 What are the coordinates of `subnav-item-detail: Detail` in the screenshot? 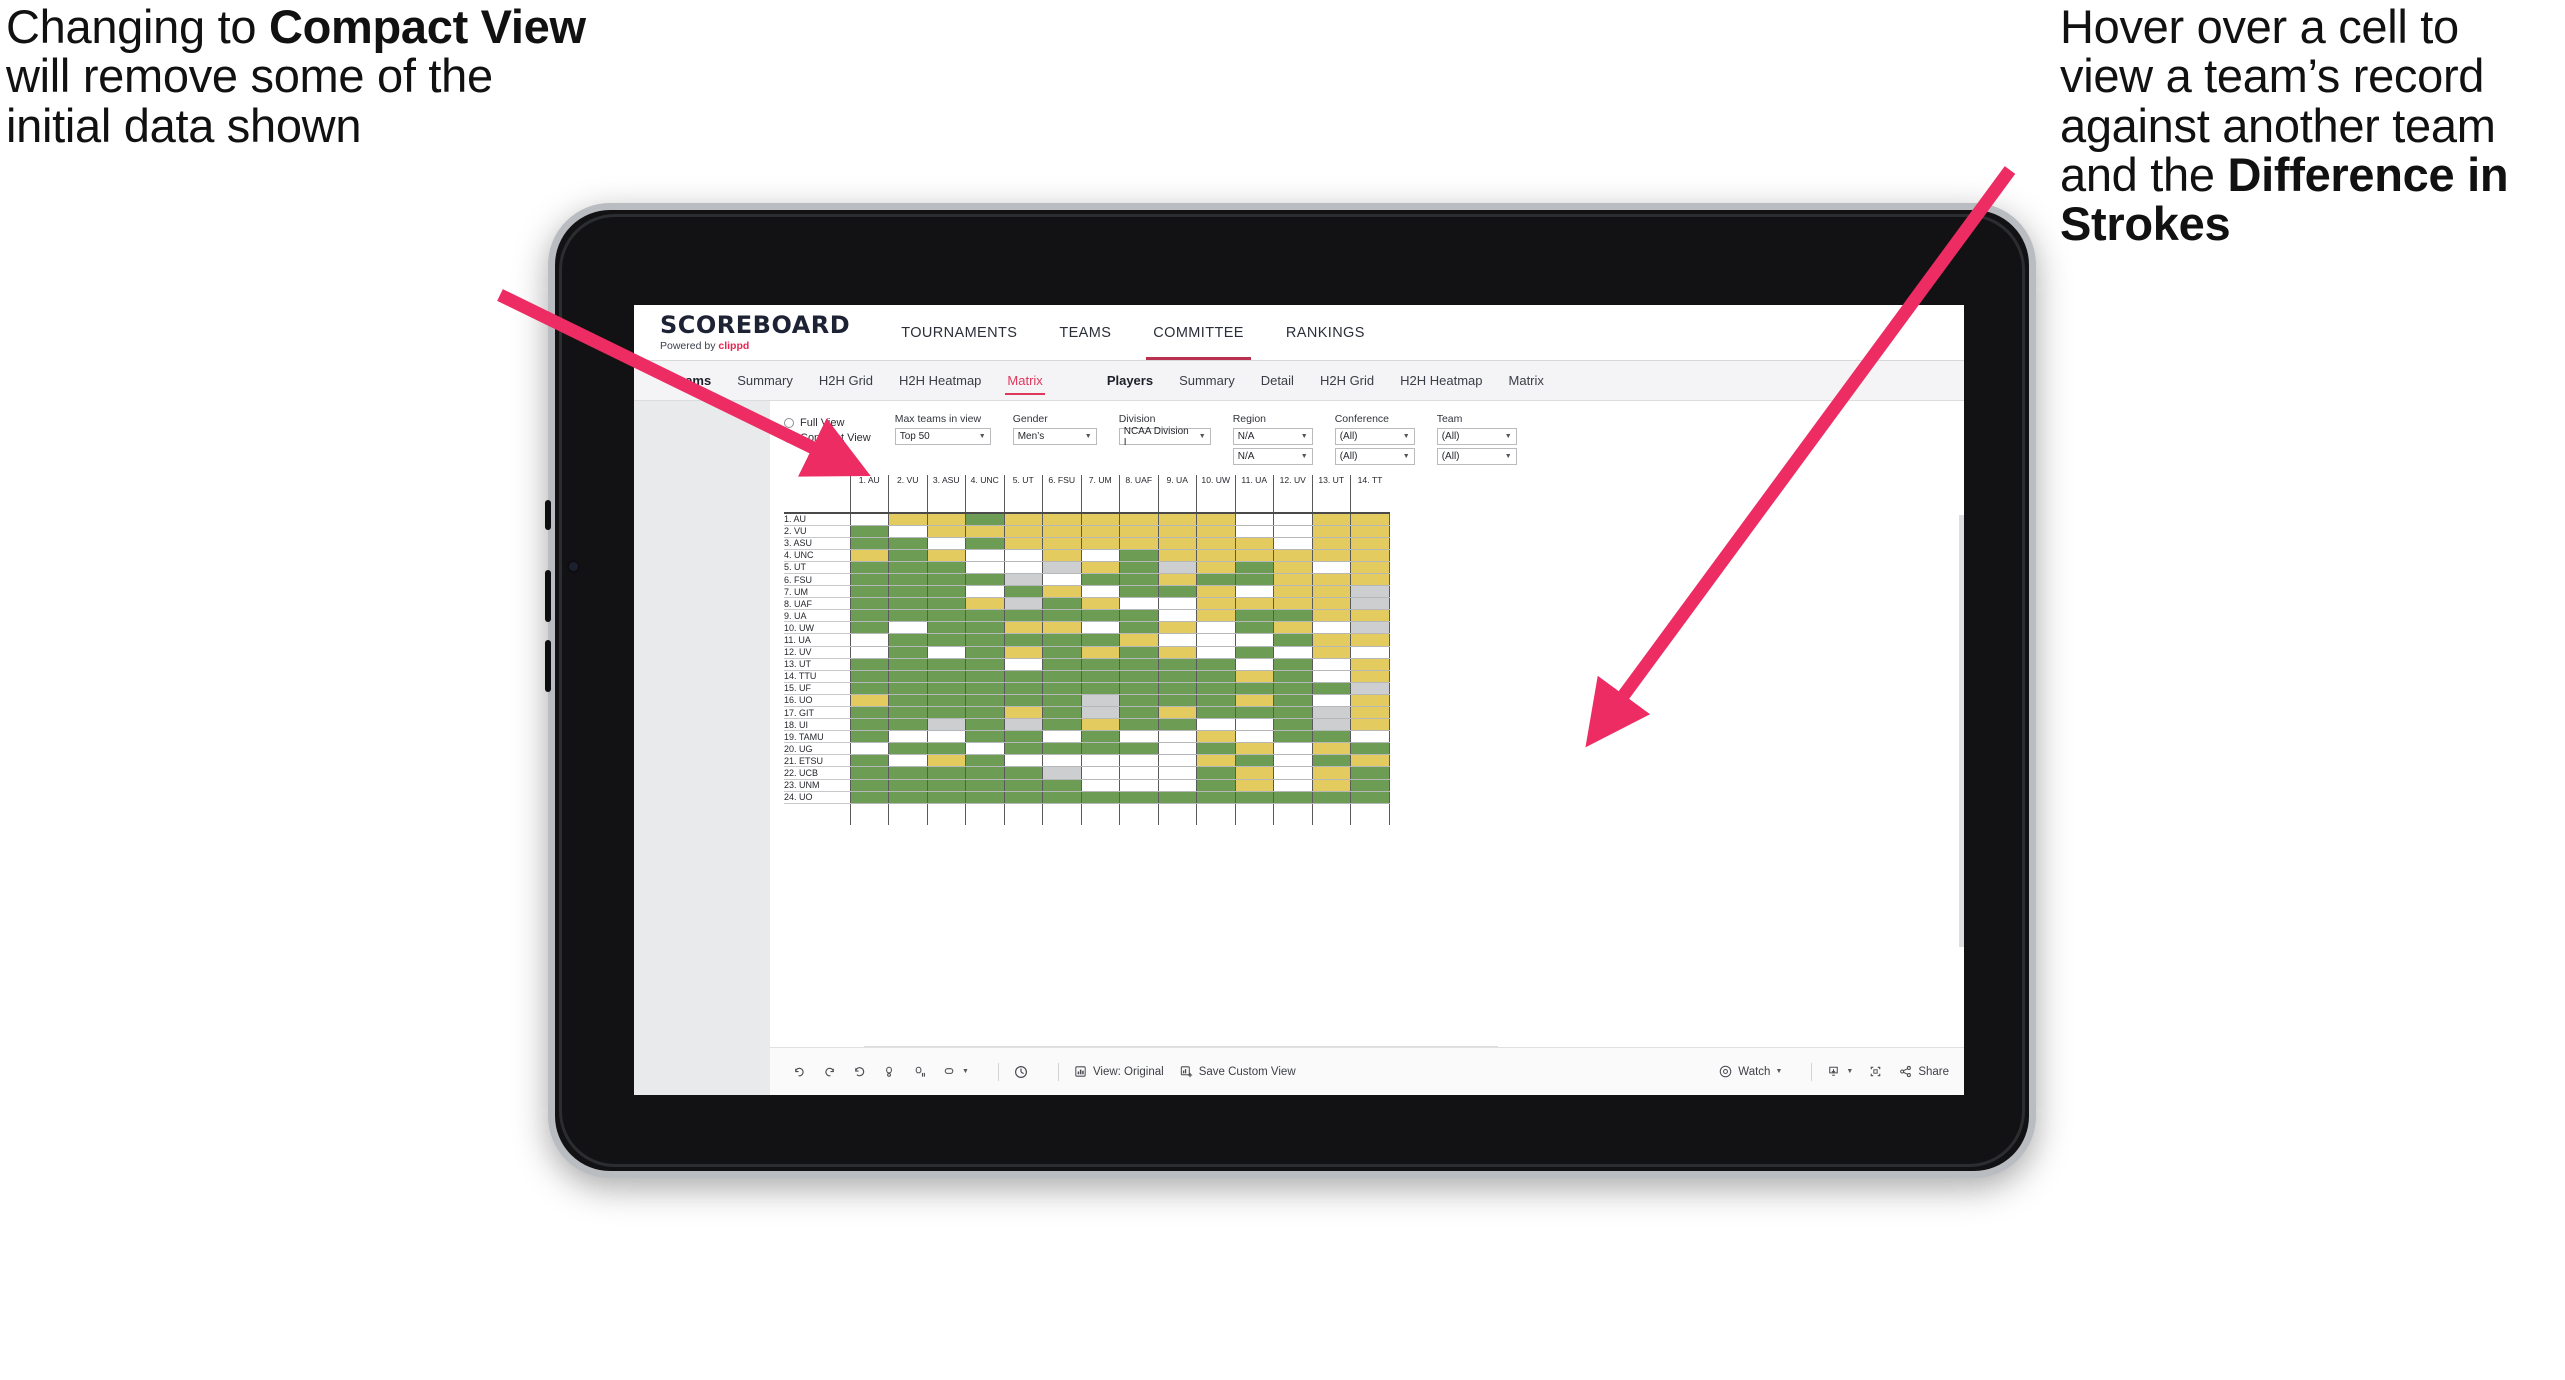 It's located at (1277, 380).